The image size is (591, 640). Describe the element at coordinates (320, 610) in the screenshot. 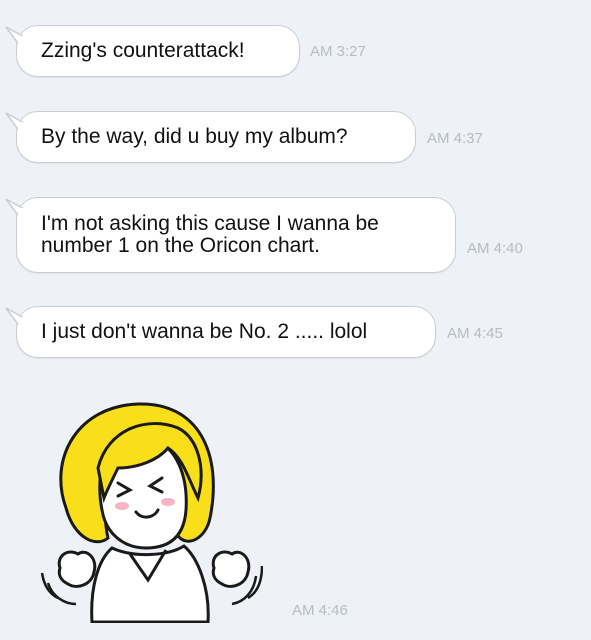

I see `sticker-timestamp: AM 4:46` at that location.